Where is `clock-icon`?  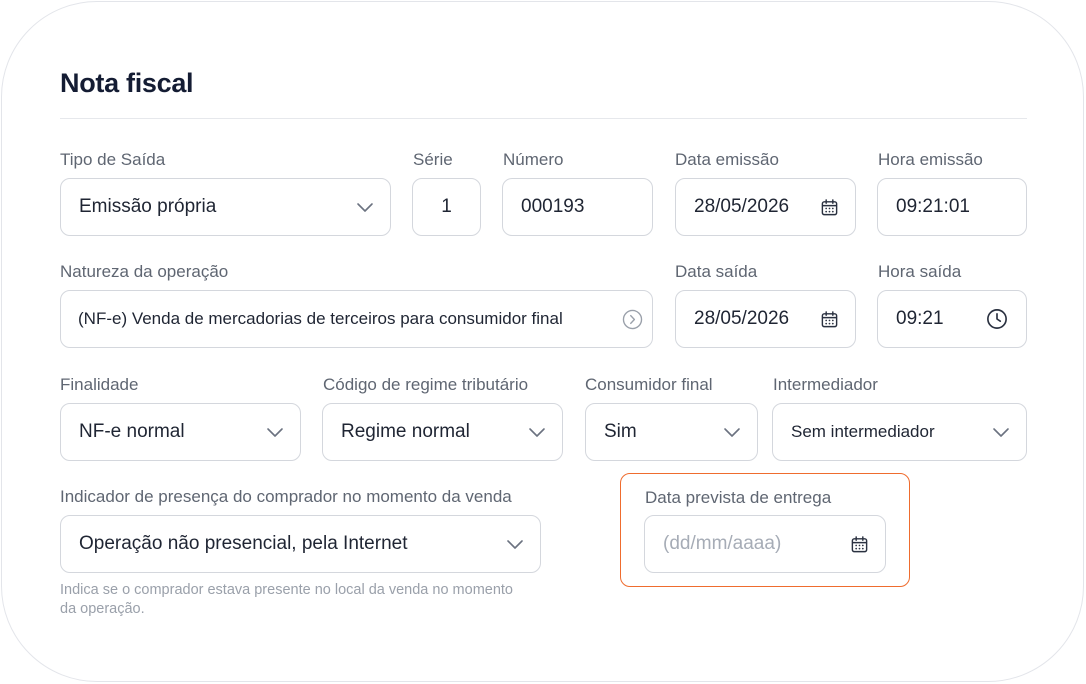 clock-icon is located at coordinates (997, 319).